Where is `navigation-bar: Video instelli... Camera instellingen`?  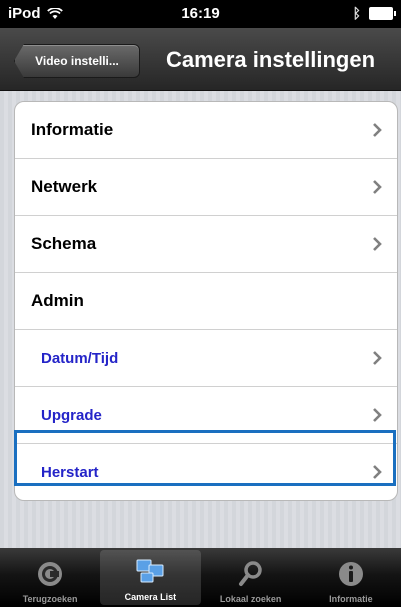 navigation-bar: Video instelli... Camera instellingen is located at coordinates (200, 59).